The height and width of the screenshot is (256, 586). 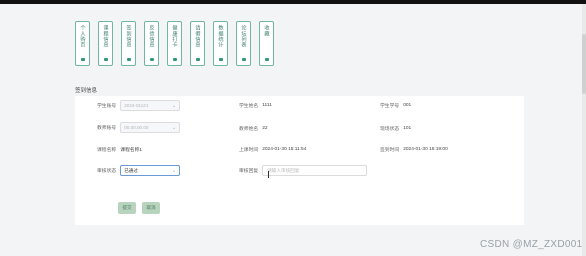 I want to click on status-value: 101, so click(x=407, y=128).